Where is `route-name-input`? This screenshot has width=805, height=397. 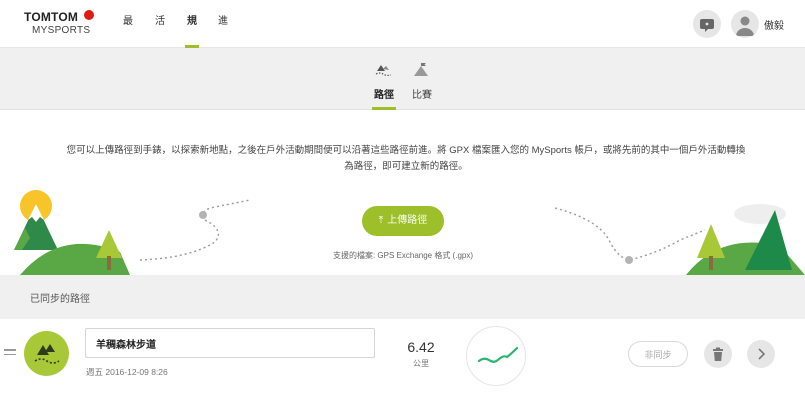
route-name-input is located at coordinates (230, 343).